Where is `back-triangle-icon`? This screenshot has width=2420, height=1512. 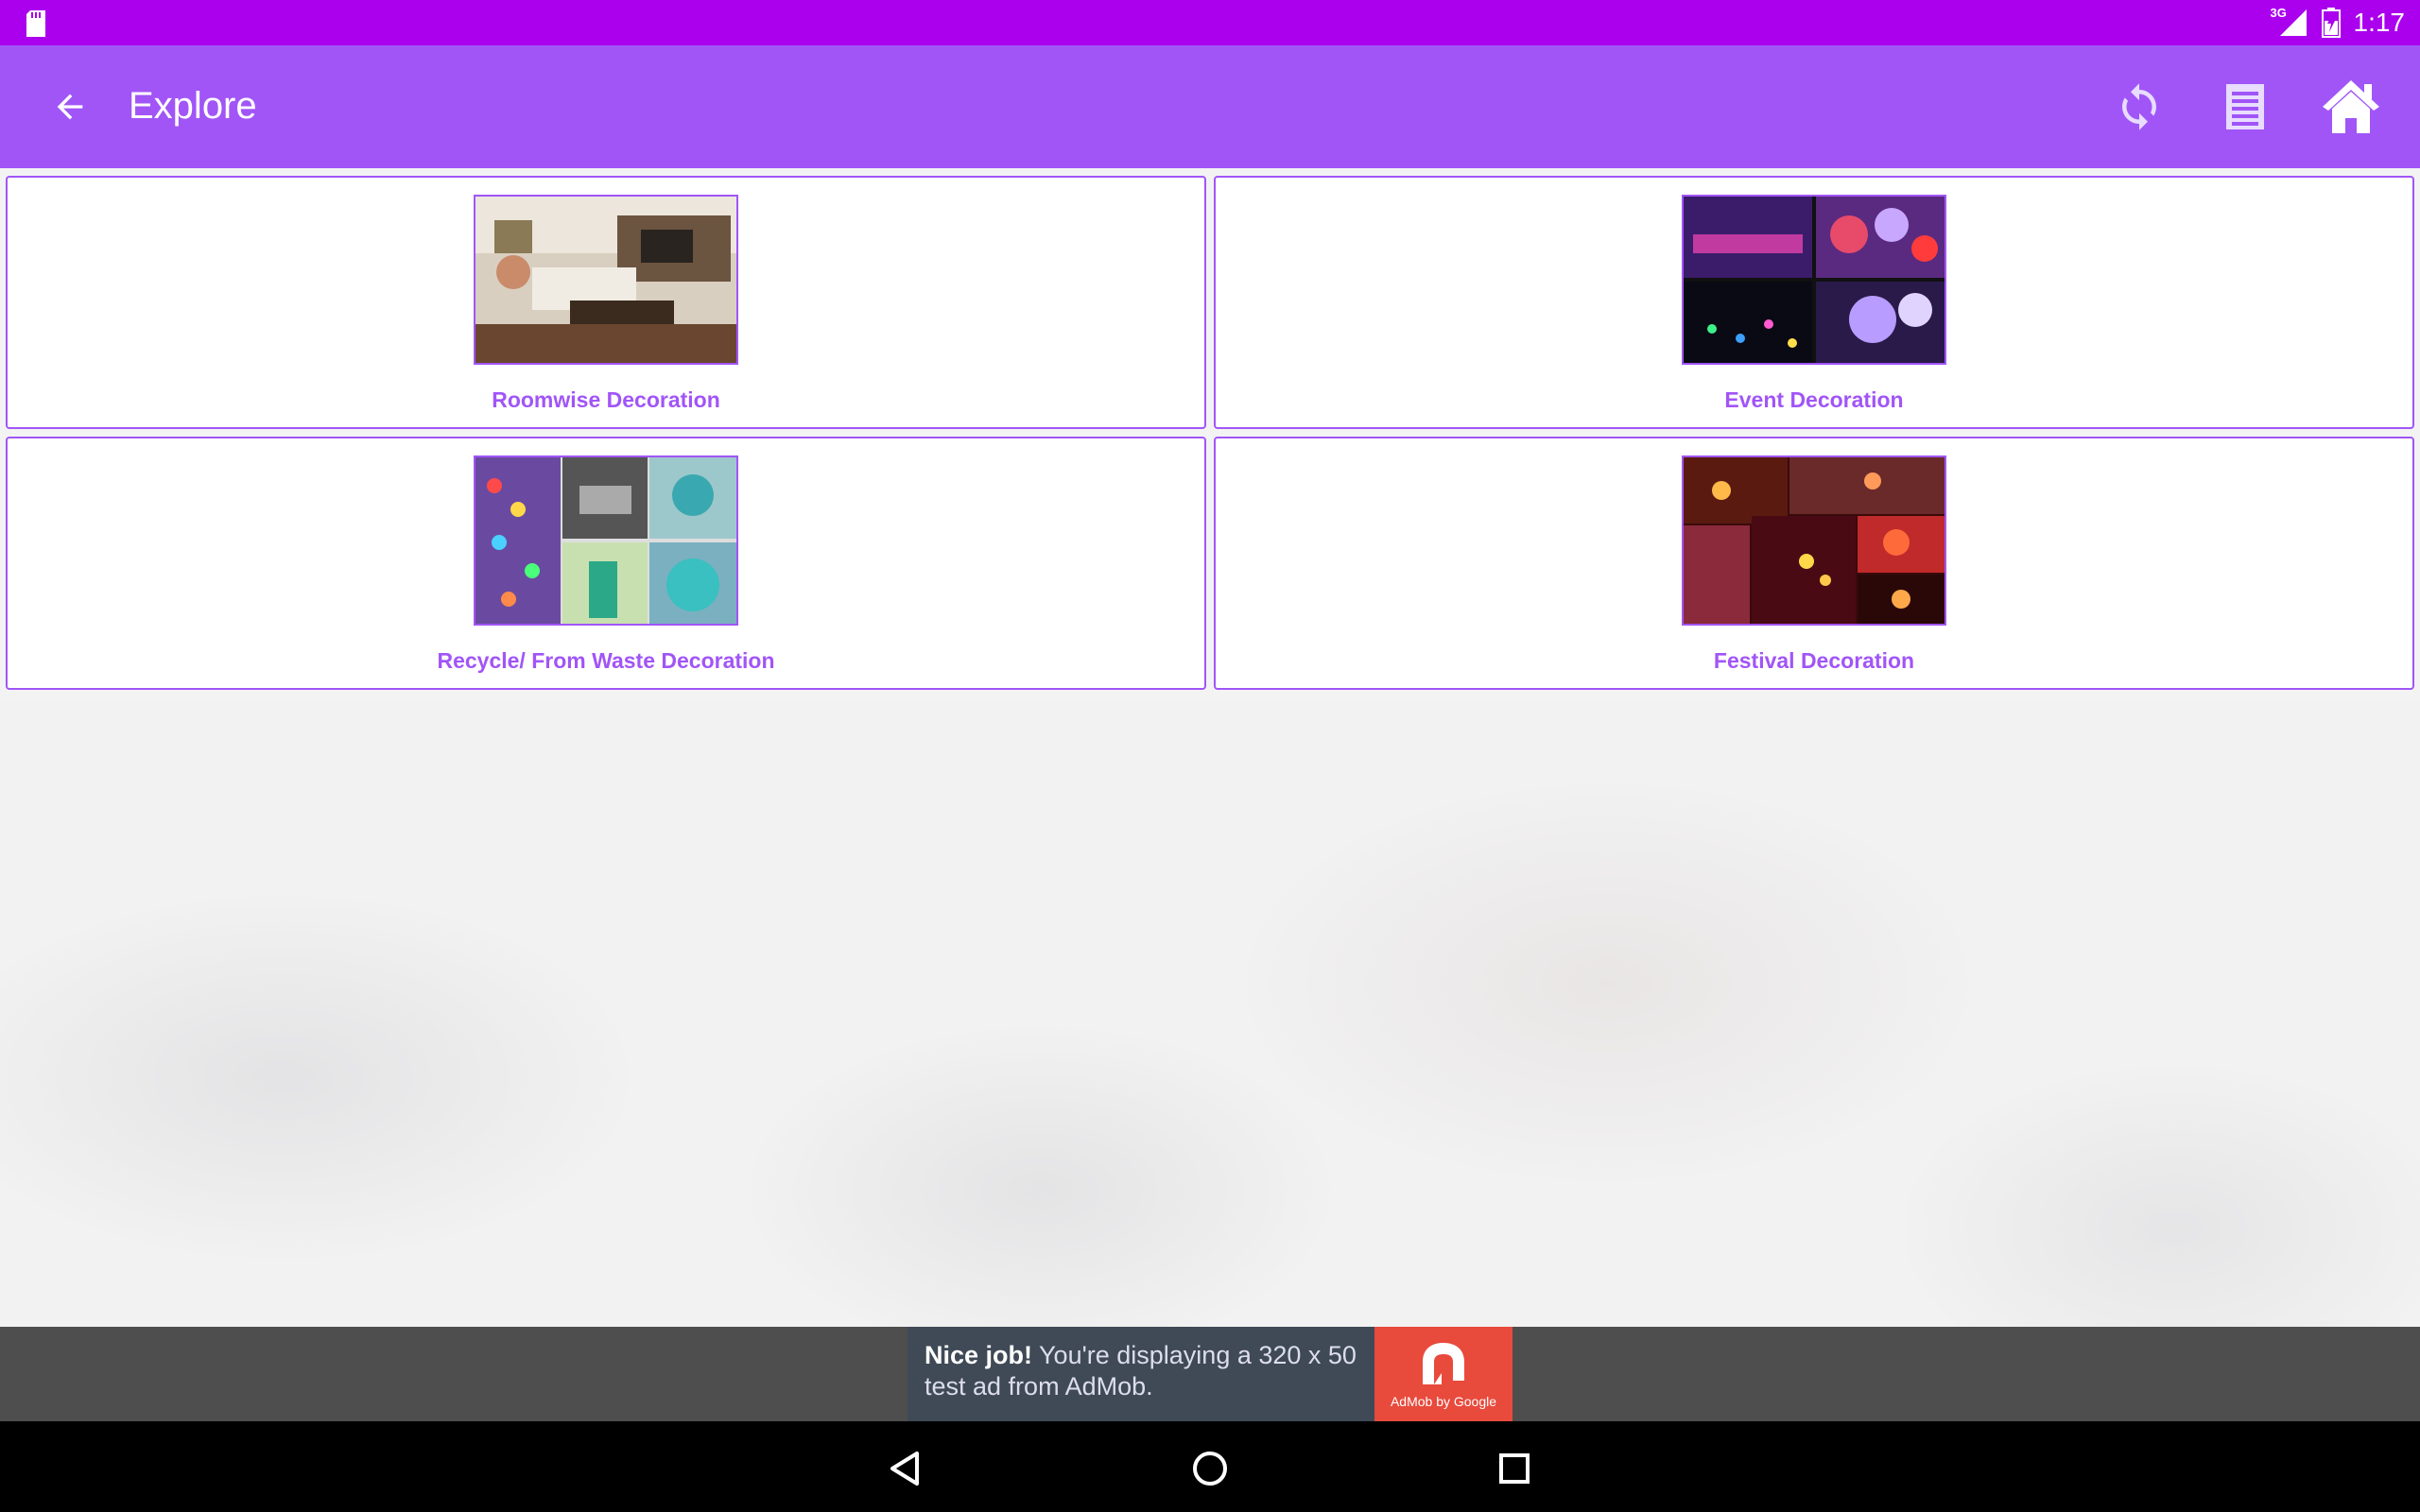
back-triangle-icon is located at coordinates (904, 1469).